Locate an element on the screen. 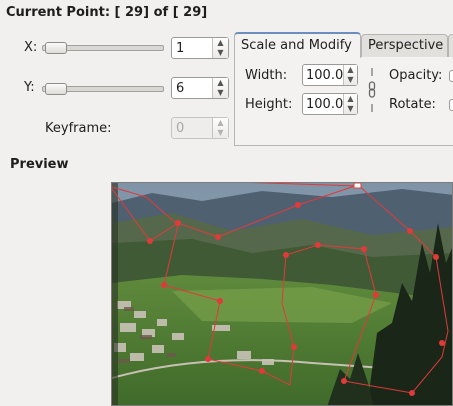 The width and height of the screenshot is (453, 406). tab-perspective-label: Perspective is located at coordinates (406, 45).